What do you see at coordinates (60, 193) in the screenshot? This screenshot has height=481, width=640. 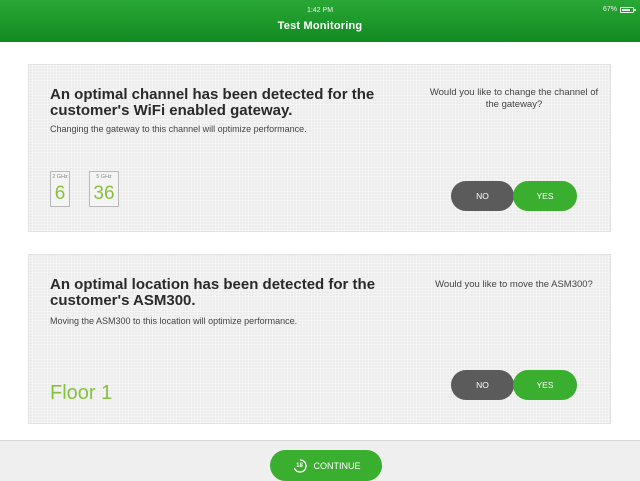 I see `channel-value: 6` at bounding box center [60, 193].